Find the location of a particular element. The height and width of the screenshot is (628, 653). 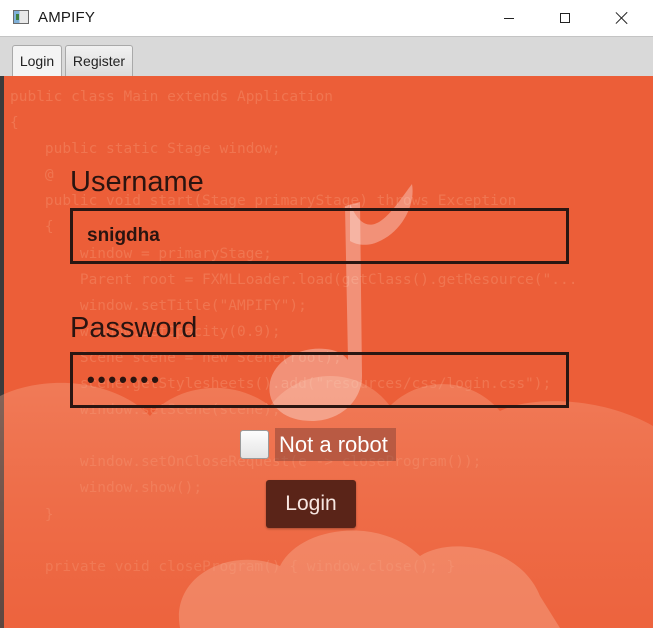

close-icon is located at coordinates (622, 18).